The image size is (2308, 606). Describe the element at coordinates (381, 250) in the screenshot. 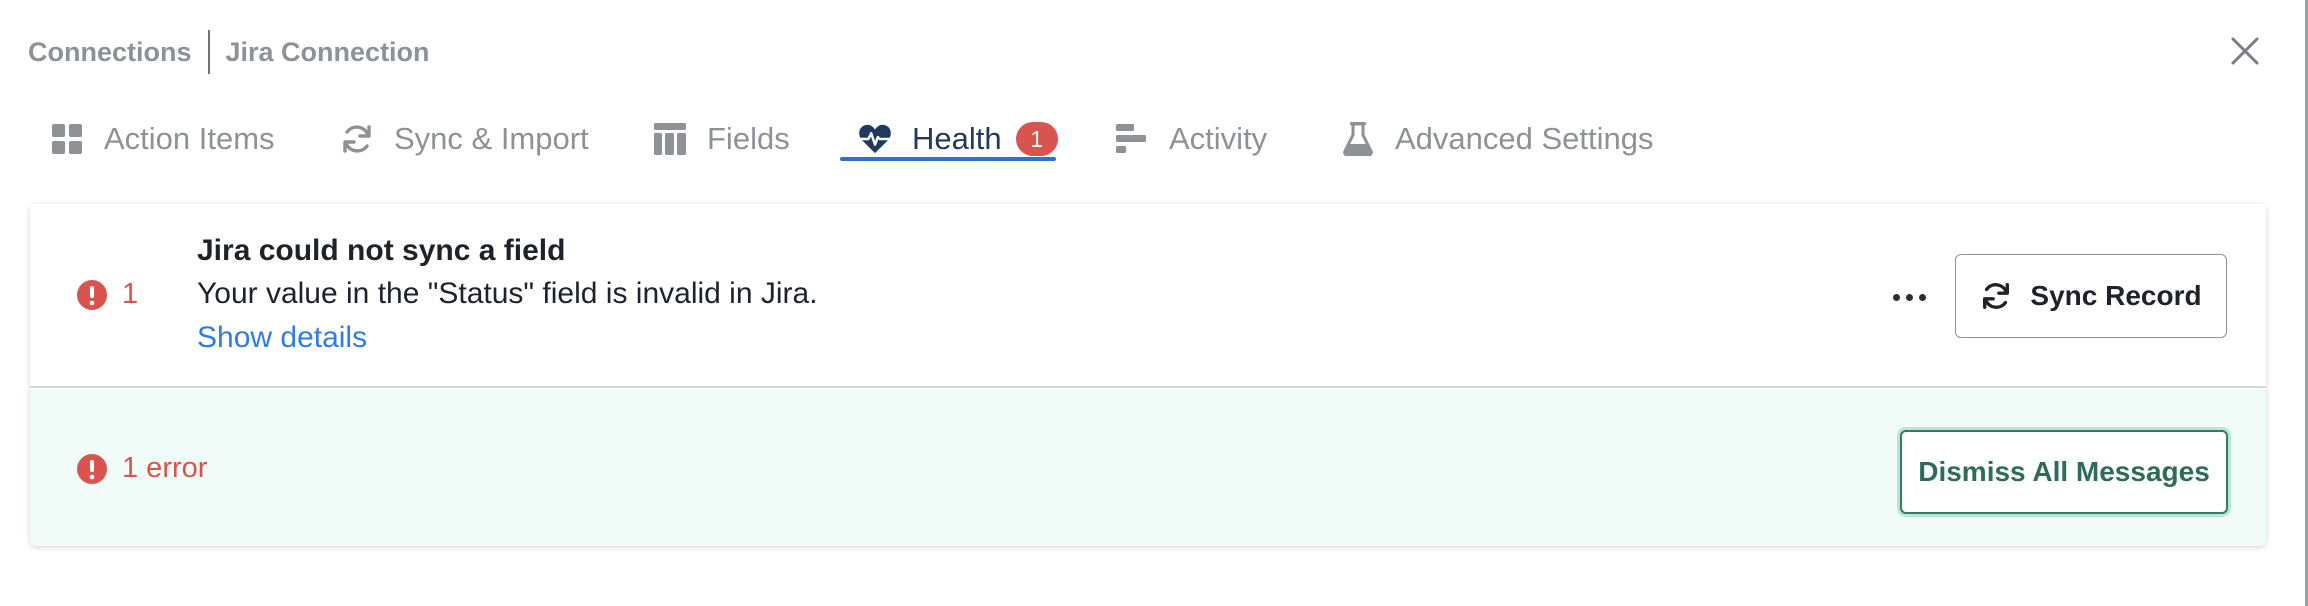

I see `message-title: Jira could not sync a field` at that location.